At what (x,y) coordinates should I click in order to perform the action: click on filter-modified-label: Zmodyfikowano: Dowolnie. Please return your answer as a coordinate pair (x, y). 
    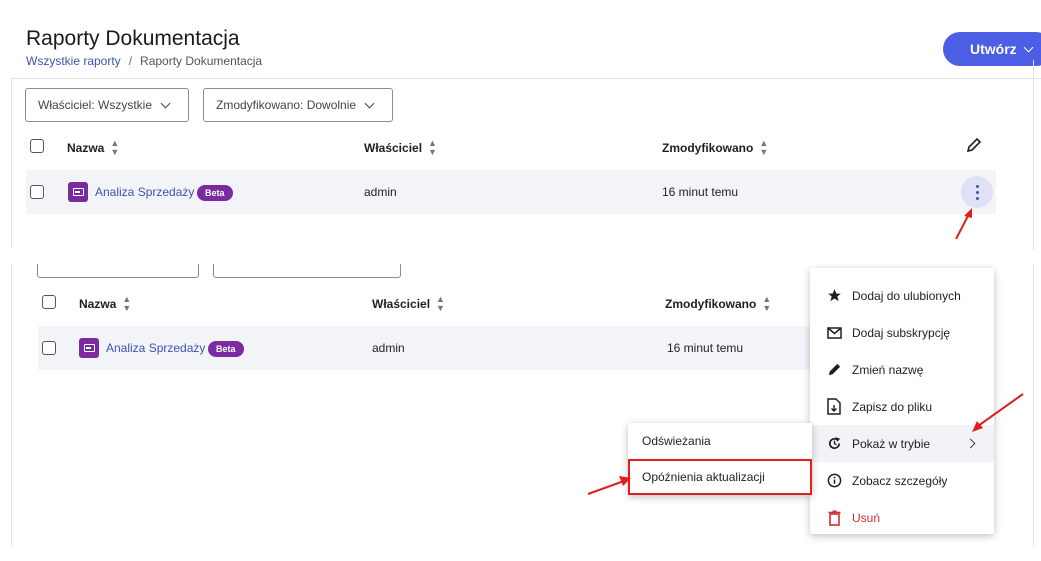
    Looking at the image, I should click on (286, 105).